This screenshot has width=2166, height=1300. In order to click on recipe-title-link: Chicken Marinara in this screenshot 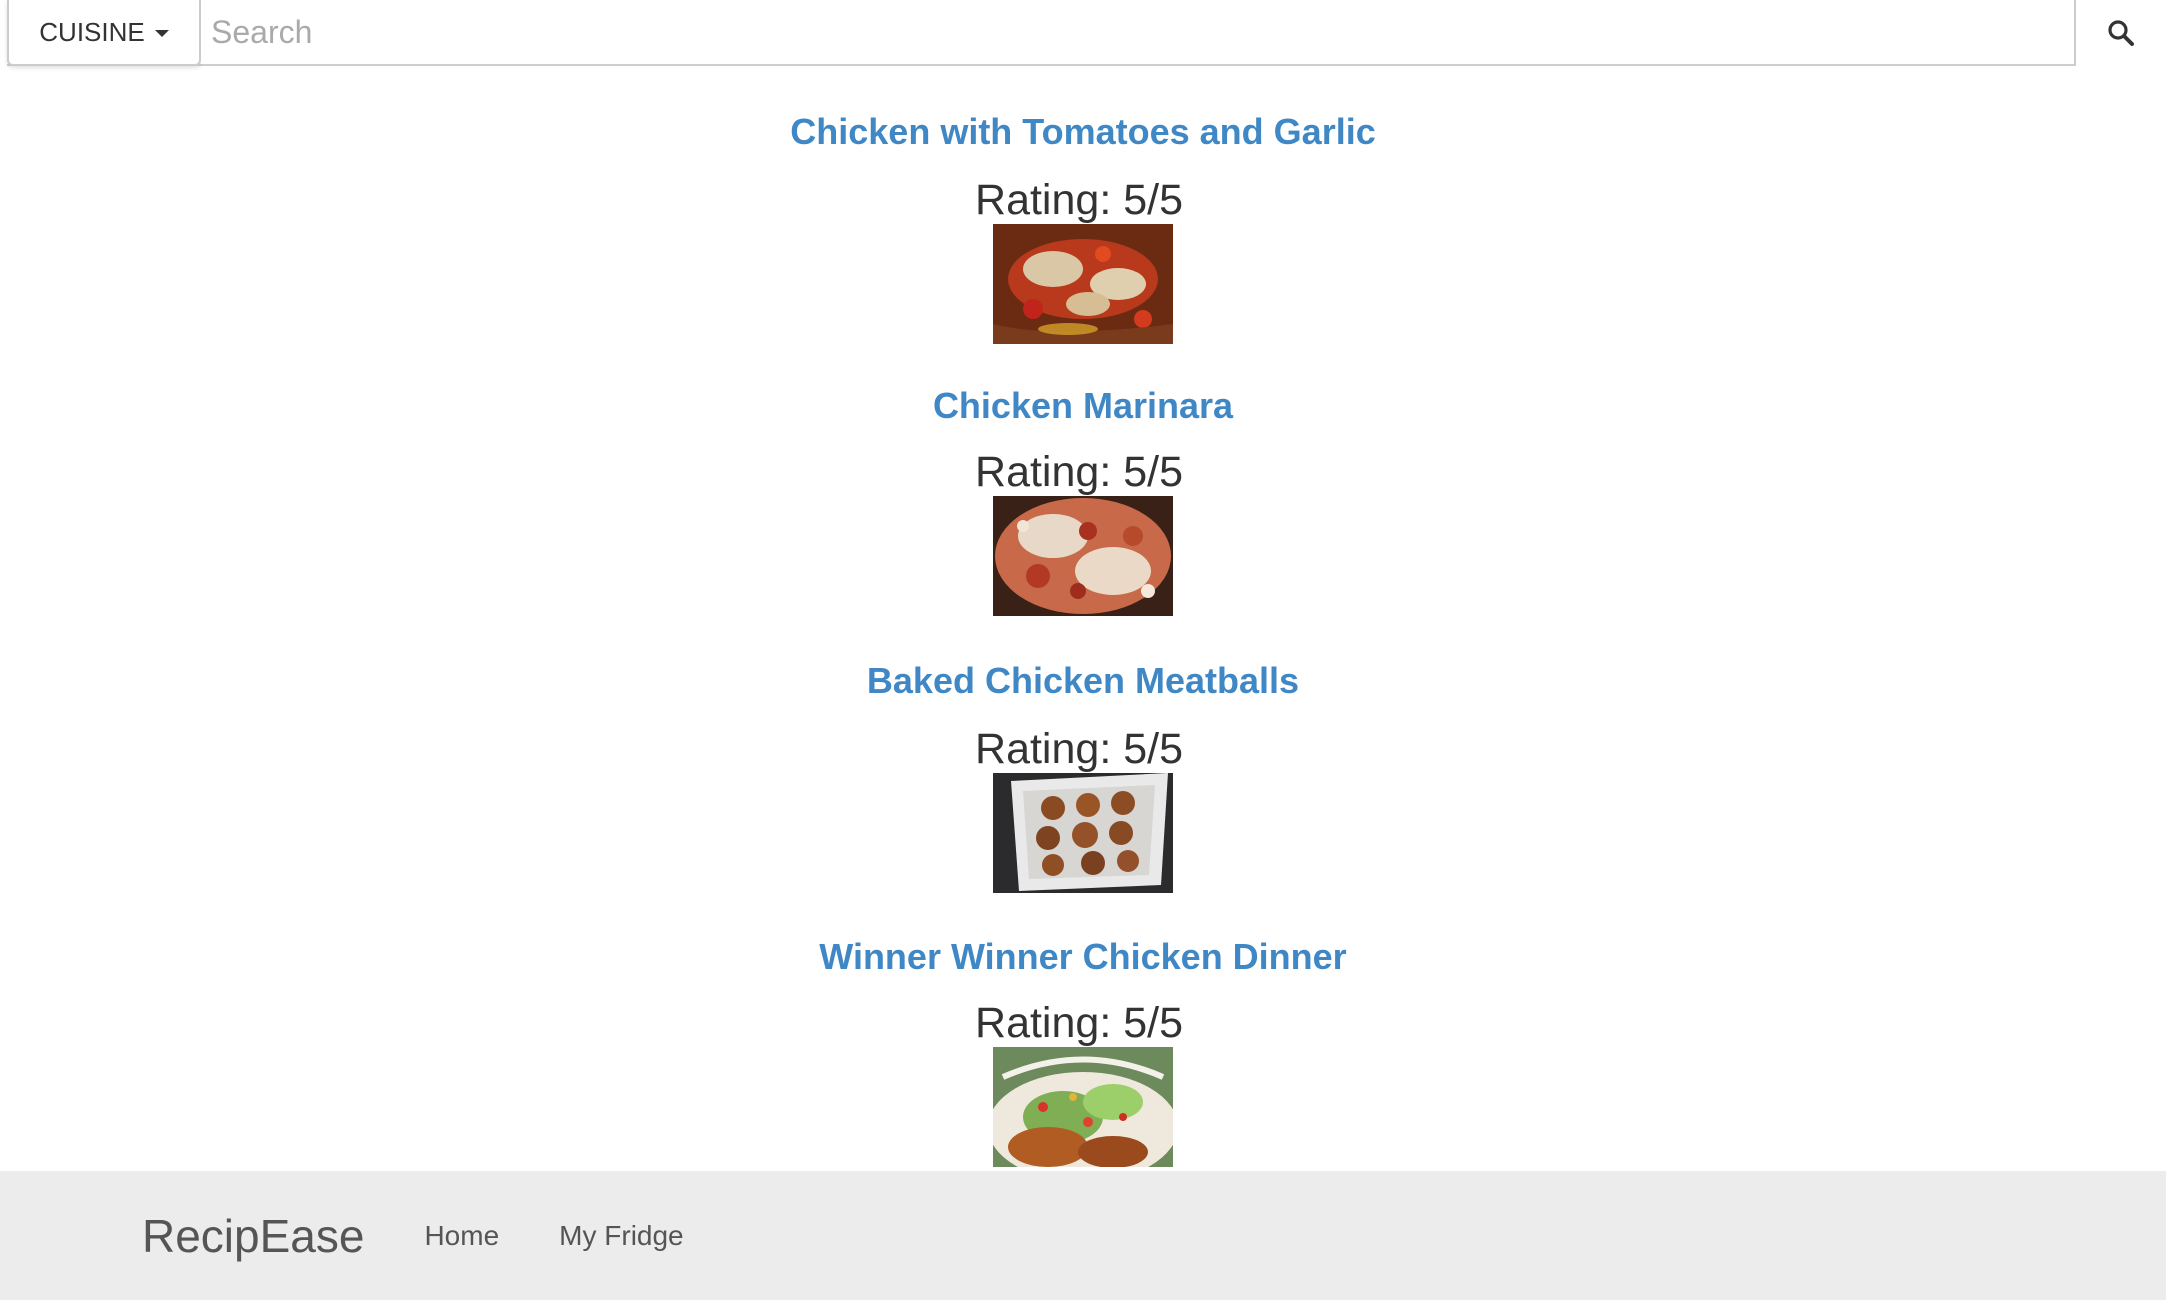, I will do `click(1083, 406)`.